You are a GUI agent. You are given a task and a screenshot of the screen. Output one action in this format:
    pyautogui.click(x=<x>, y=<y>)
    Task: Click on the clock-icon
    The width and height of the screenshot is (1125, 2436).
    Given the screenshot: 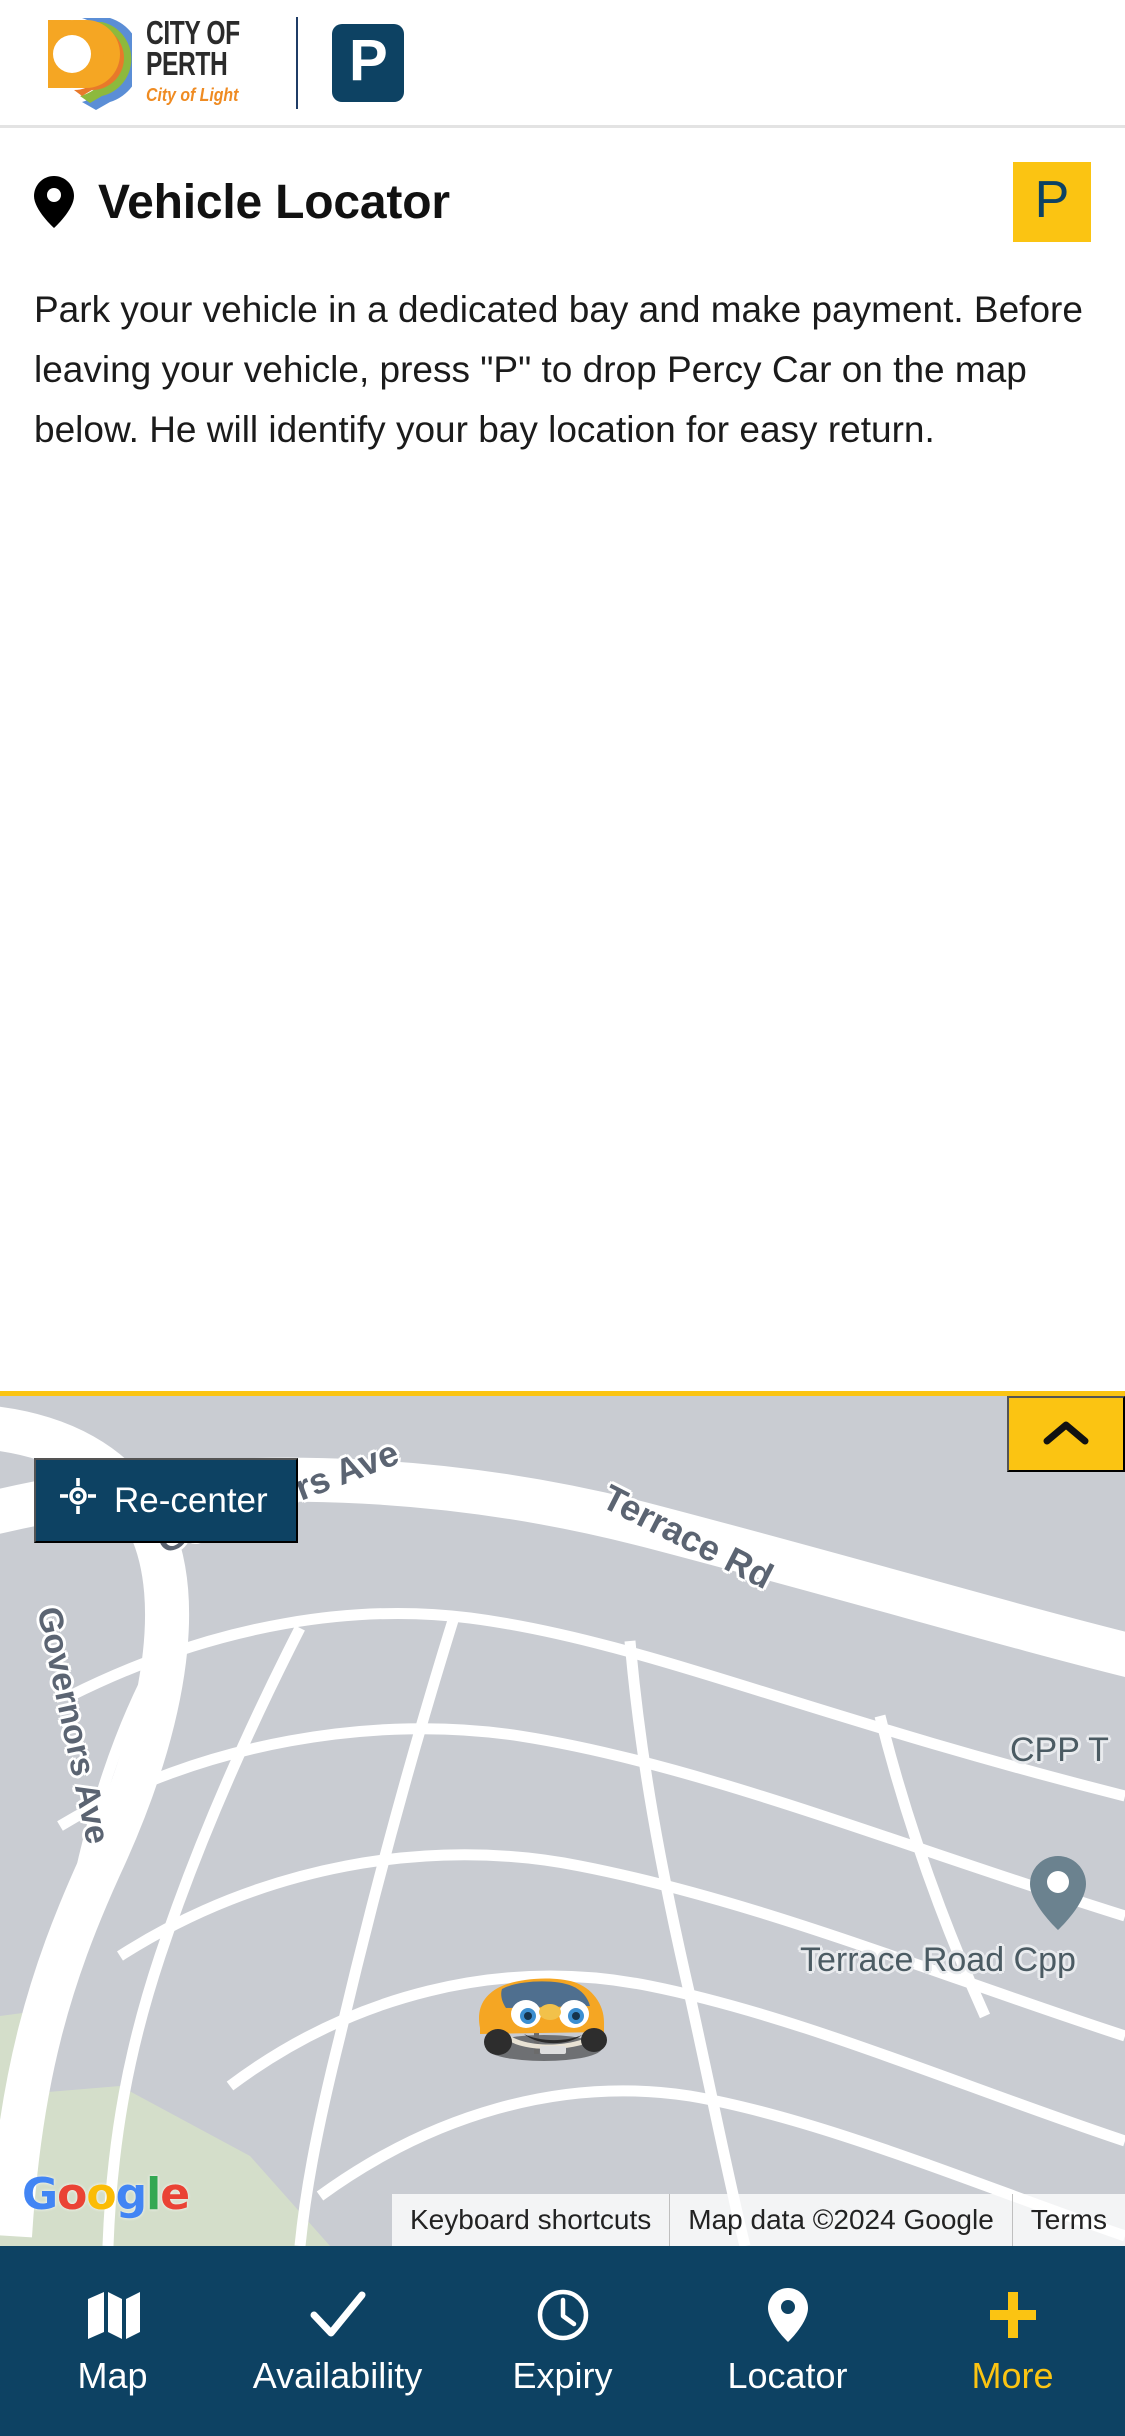 What is the action you would take?
    pyautogui.click(x=563, y=2315)
    